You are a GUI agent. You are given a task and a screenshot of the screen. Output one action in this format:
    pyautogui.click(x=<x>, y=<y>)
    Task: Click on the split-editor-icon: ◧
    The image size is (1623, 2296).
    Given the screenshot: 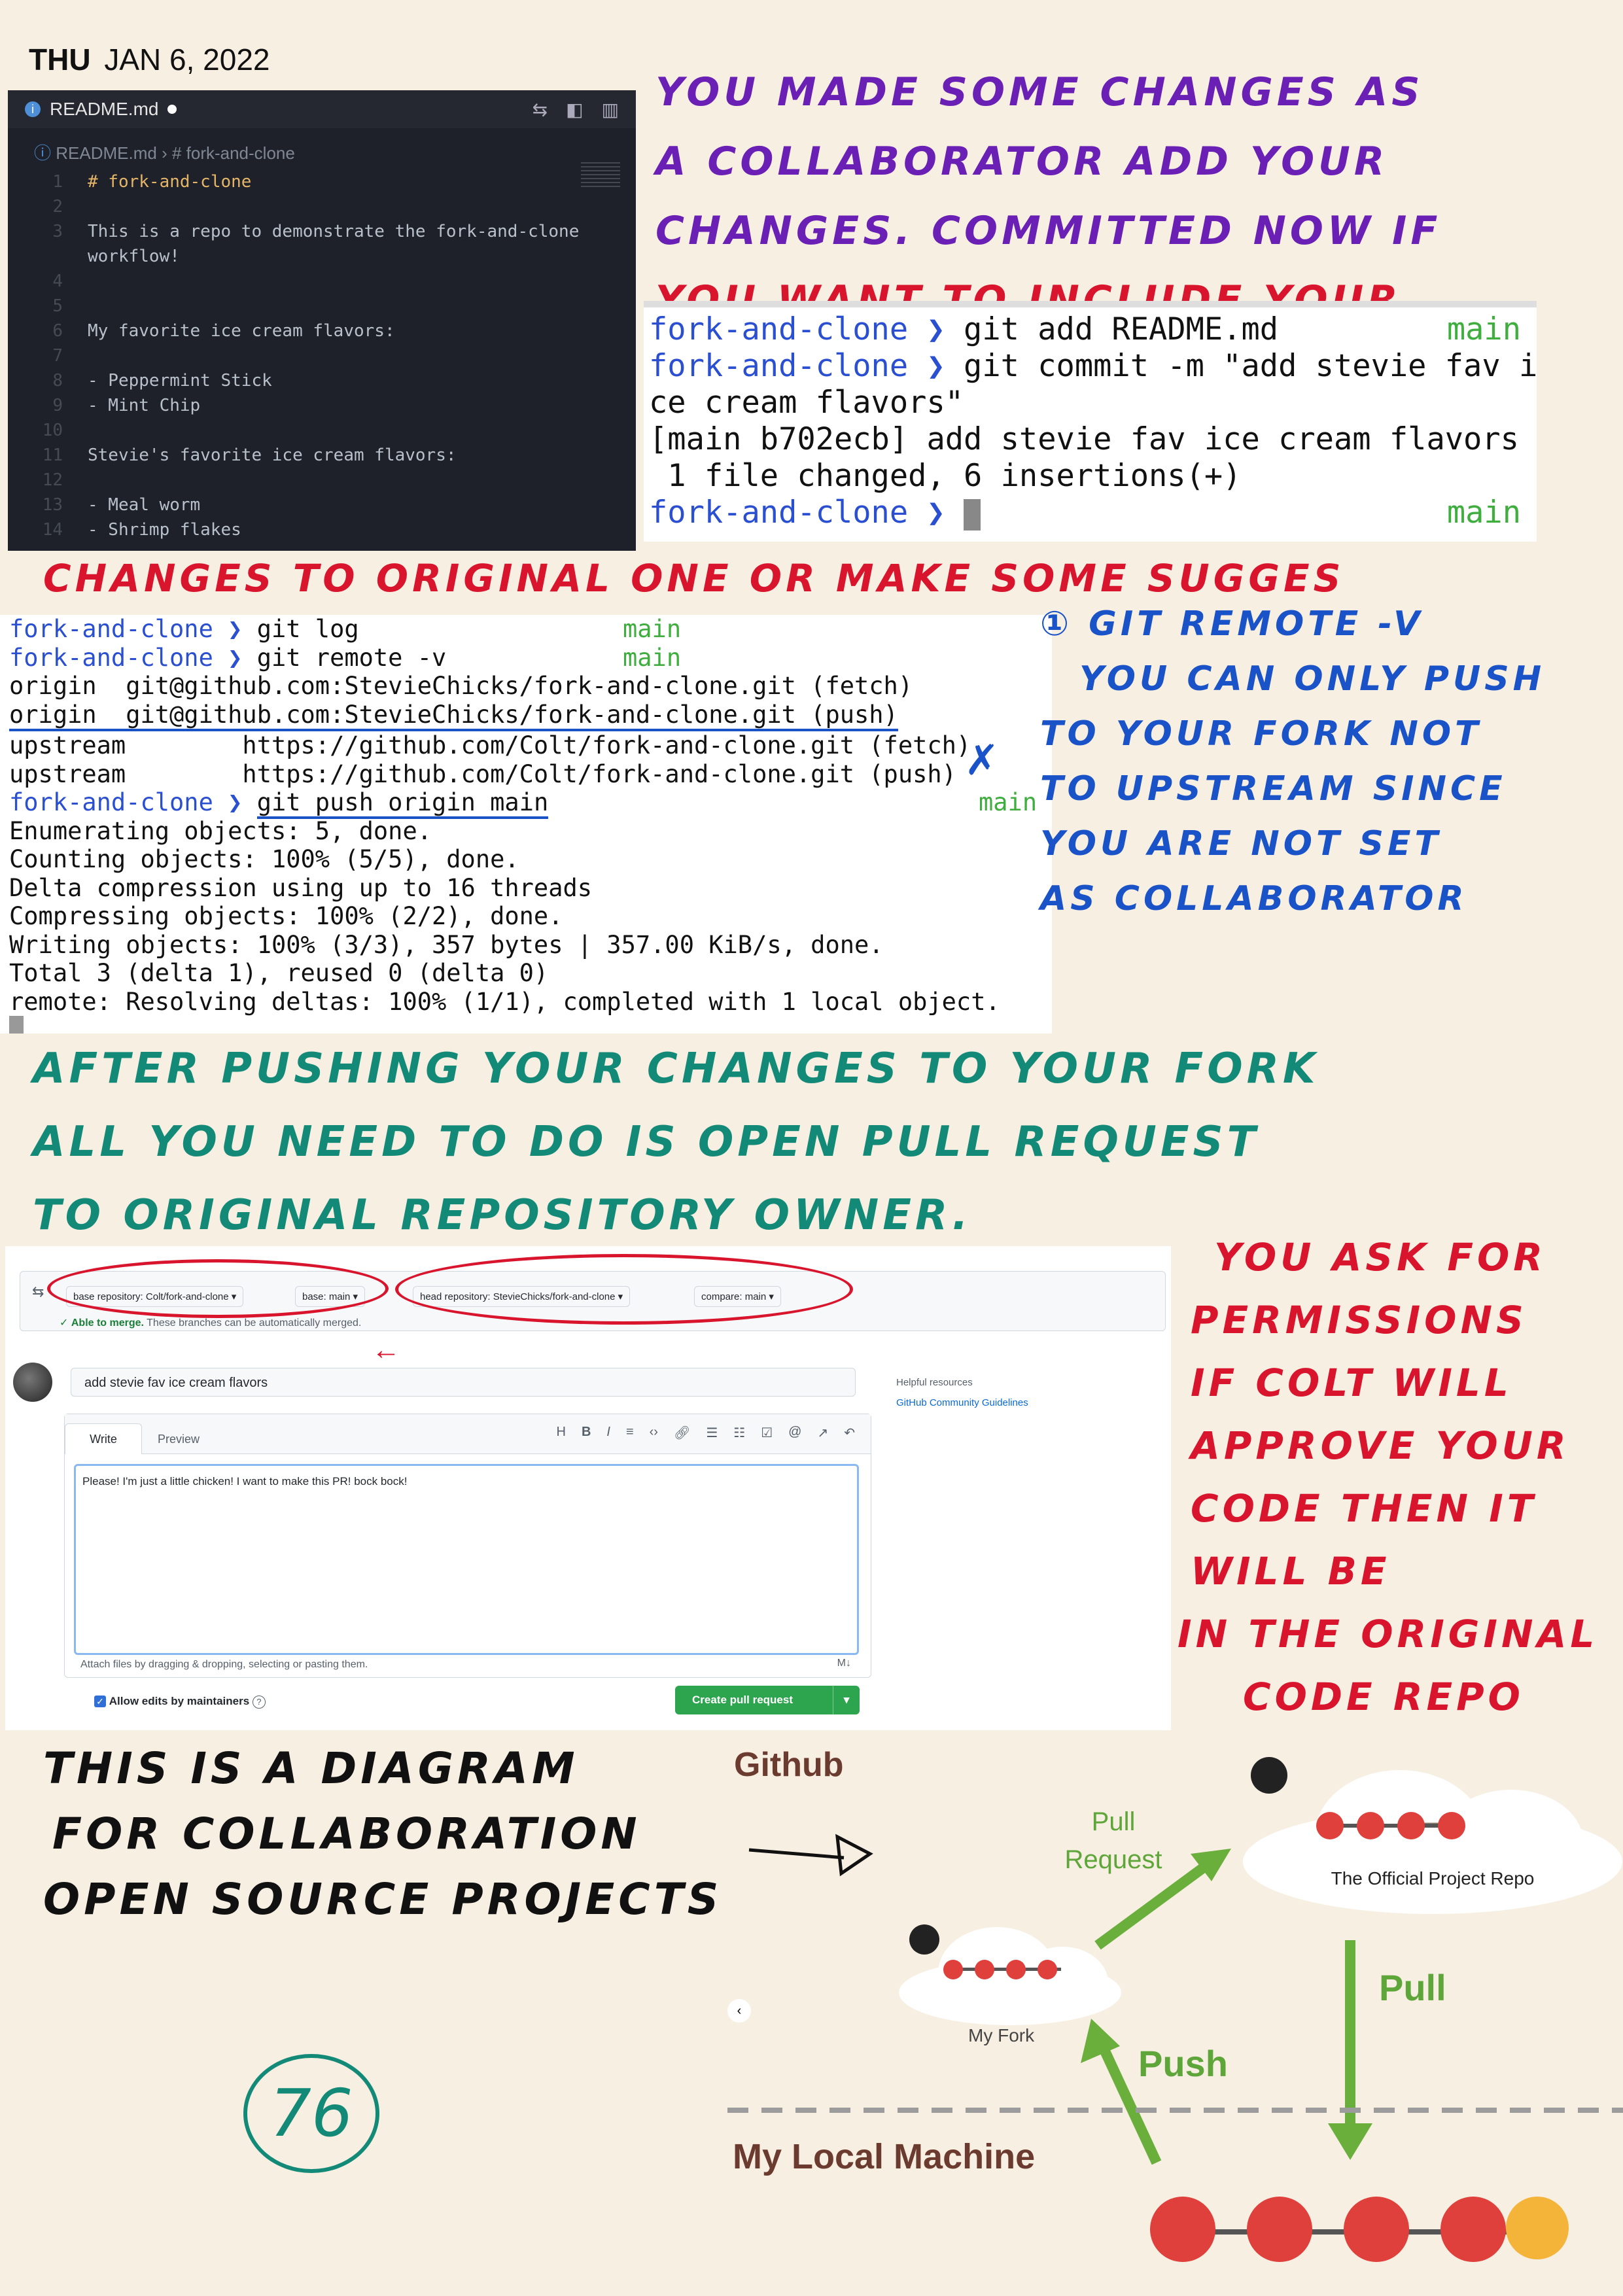 What is the action you would take?
    pyautogui.click(x=575, y=109)
    